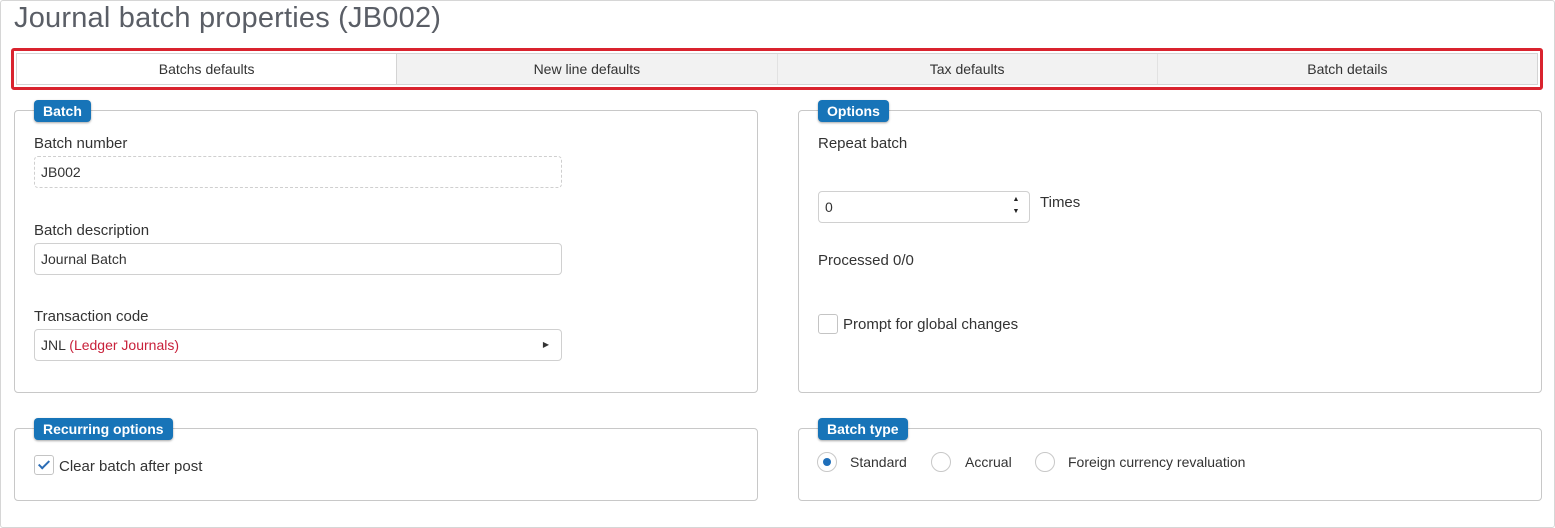 The height and width of the screenshot is (528, 1555). Describe the element at coordinates (1016, 207) in the screenshot. I see `spin-arrows-icon: ▲ ▼` at that location.